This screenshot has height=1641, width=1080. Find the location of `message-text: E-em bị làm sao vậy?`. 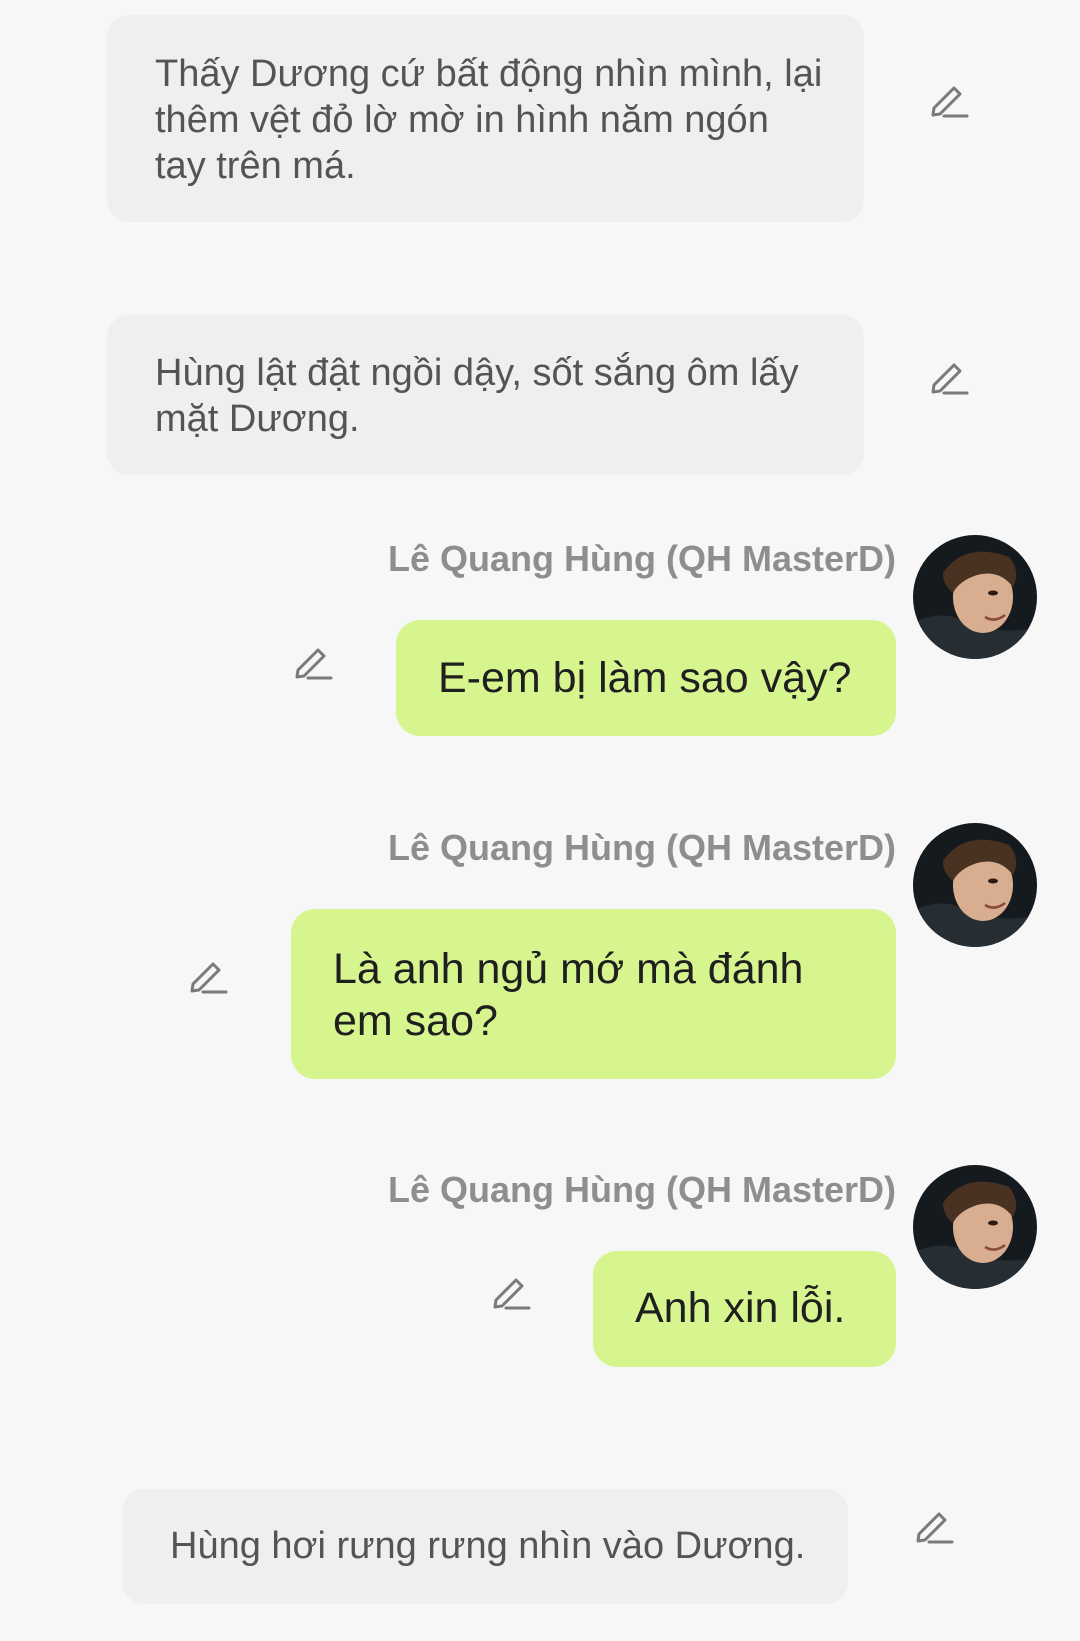

message-text: E-em bị làm sao vậy? is located at coordinates (645, 678).